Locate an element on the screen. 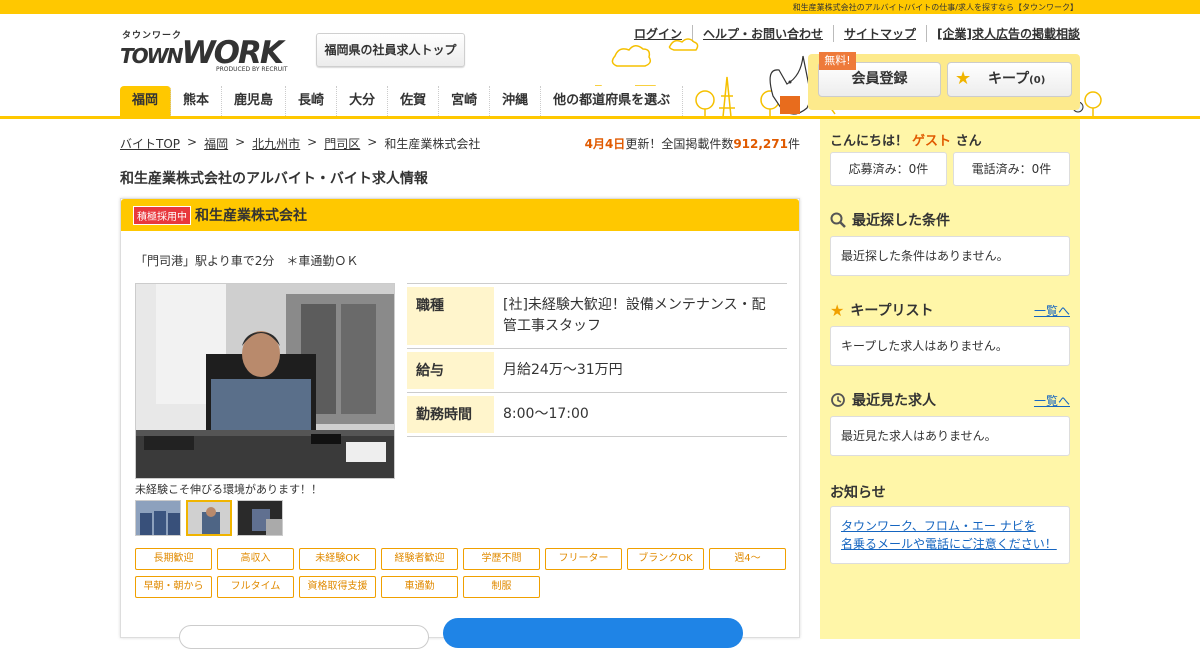  feature-tag: ブランクOK is located at coordinates (665, 559).